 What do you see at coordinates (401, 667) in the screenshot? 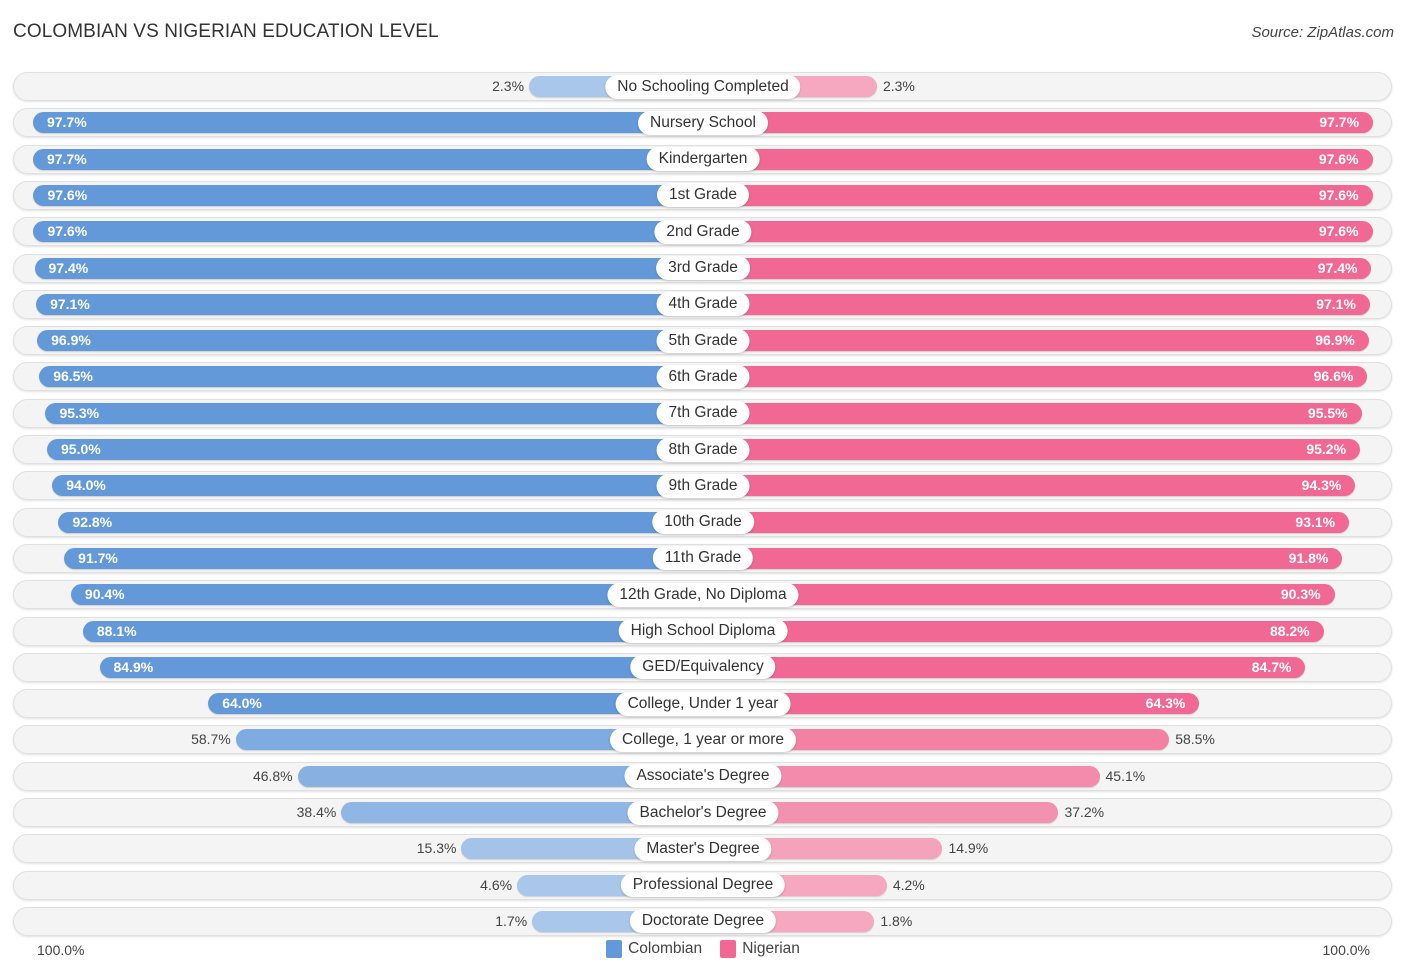
I see `bar-colombian-ged-equivalency` at bounding box center [401, 667].